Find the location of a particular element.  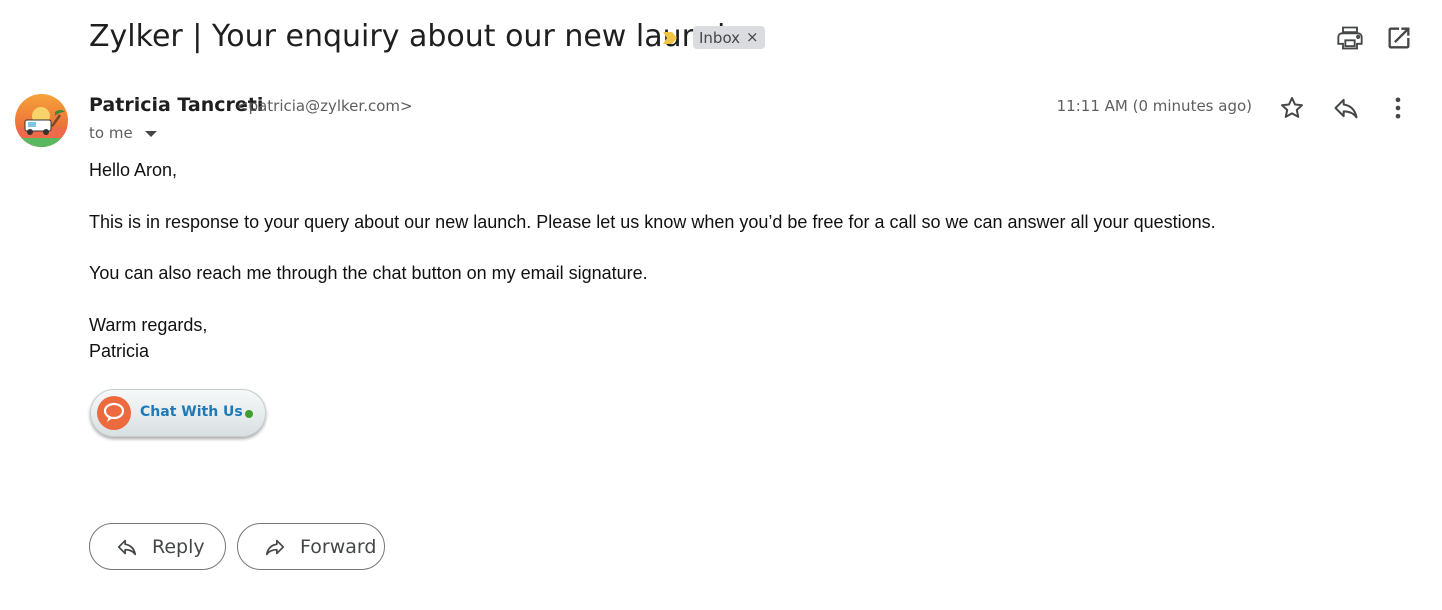

chat-button-label: Chat With Us is located at coordinates (191, 412).